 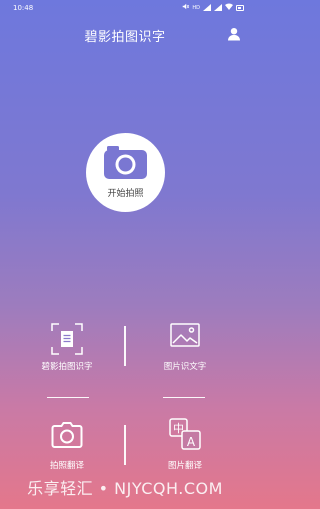 What do you see at coordinates (125, 8) in the screenshot?
I see `status-bar: 10:48 HD` at bounding box center [125, 8].